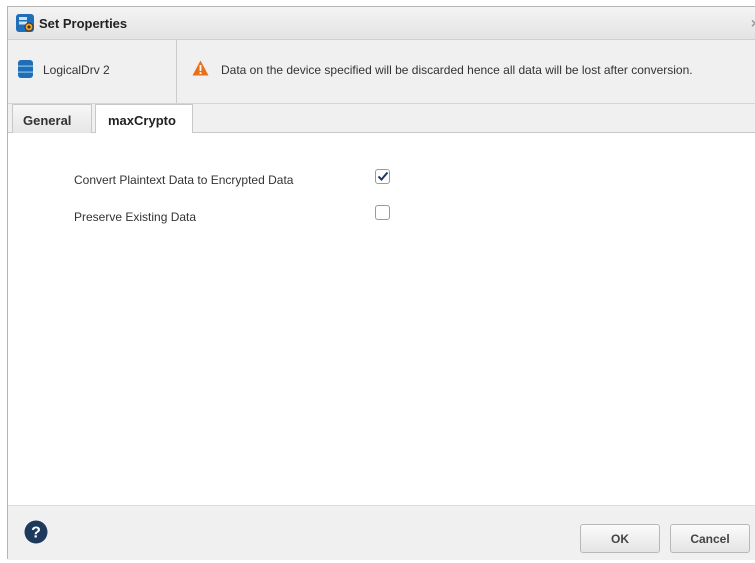  What do you see at coordinates (381, 119) in the screenshot?
I see `tab-strip: General maxCrypto` at bounding box center [381, 119].